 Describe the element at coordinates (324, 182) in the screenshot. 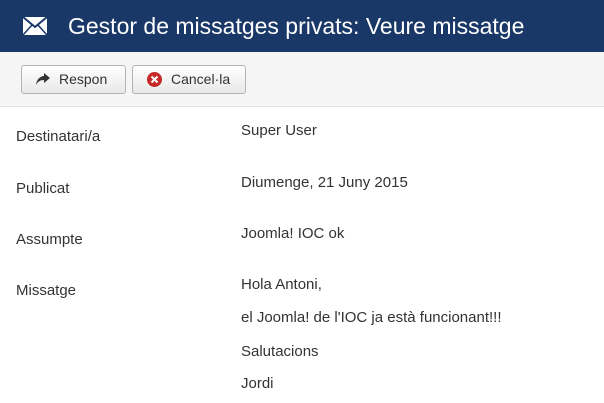

I see `published-value: Diumenge, 21 Juny 2015` at that location.